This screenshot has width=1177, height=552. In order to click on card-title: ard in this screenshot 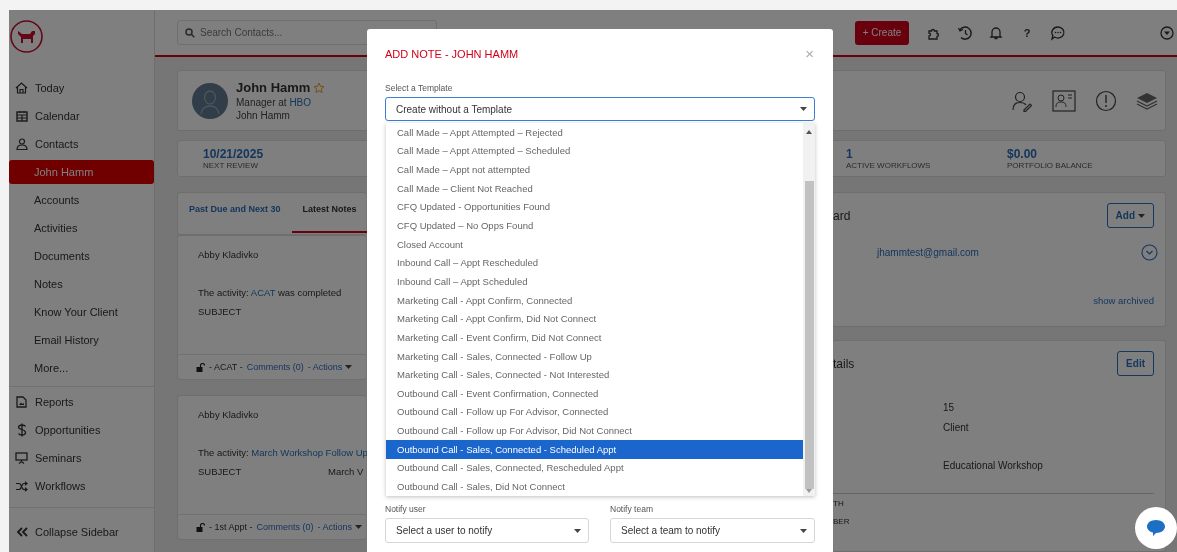, I will do `click(842, 215)`.